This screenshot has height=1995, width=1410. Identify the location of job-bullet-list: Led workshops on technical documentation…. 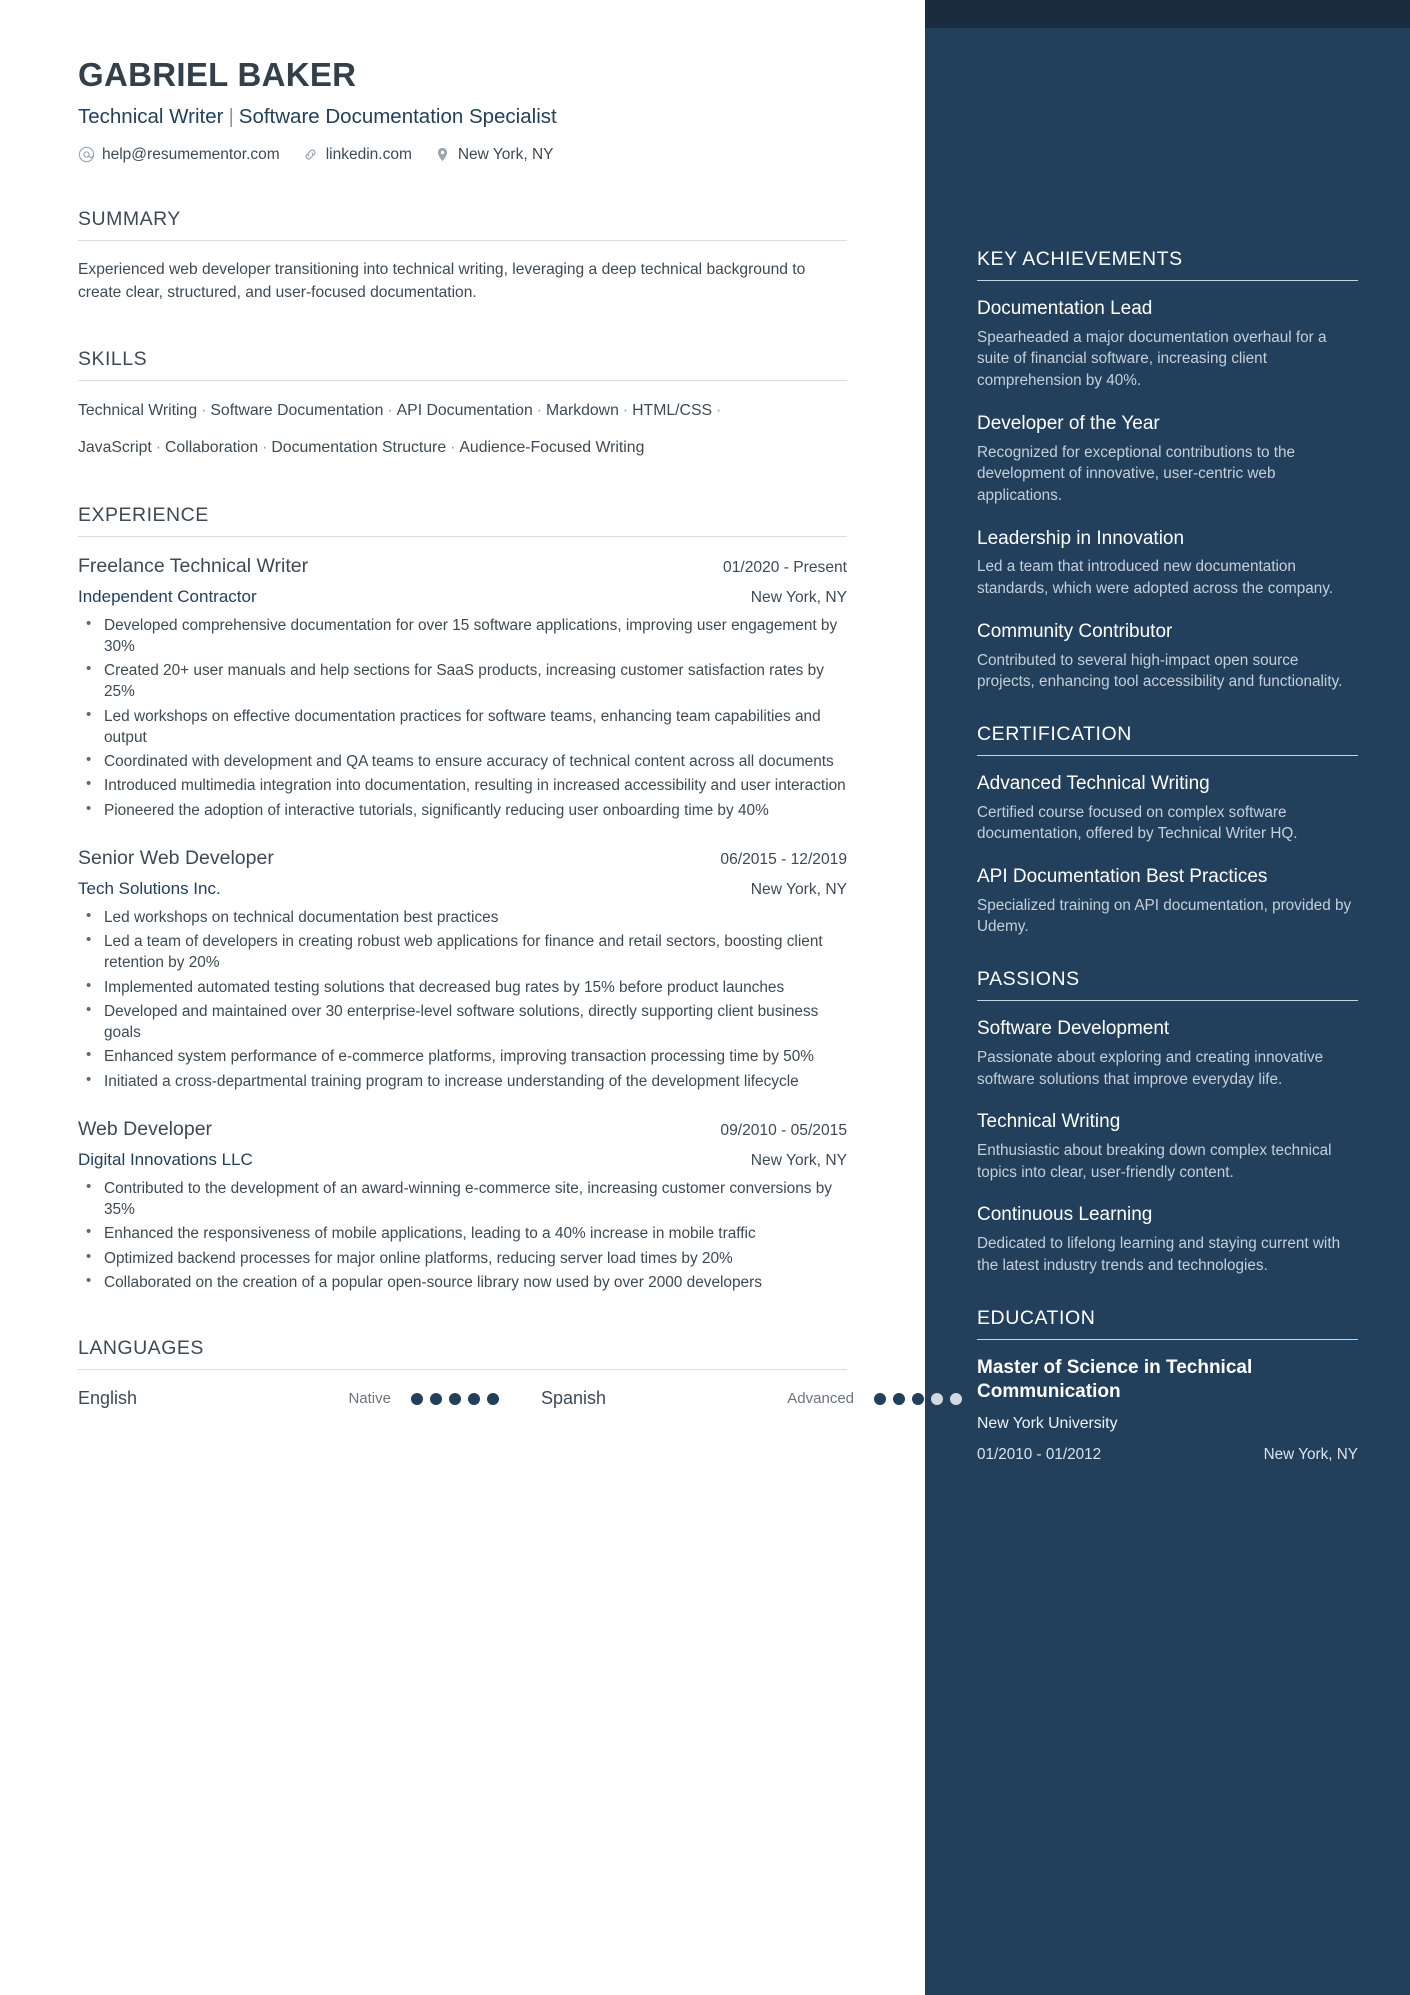
(462, 999).